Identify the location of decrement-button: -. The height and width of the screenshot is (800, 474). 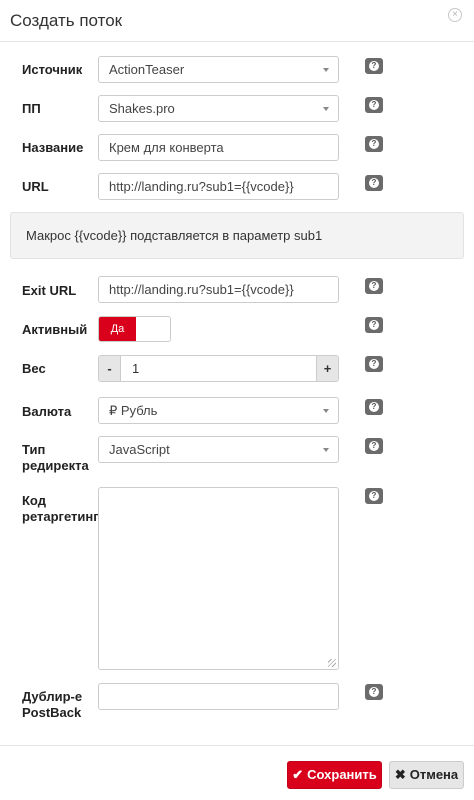
(110, 368).